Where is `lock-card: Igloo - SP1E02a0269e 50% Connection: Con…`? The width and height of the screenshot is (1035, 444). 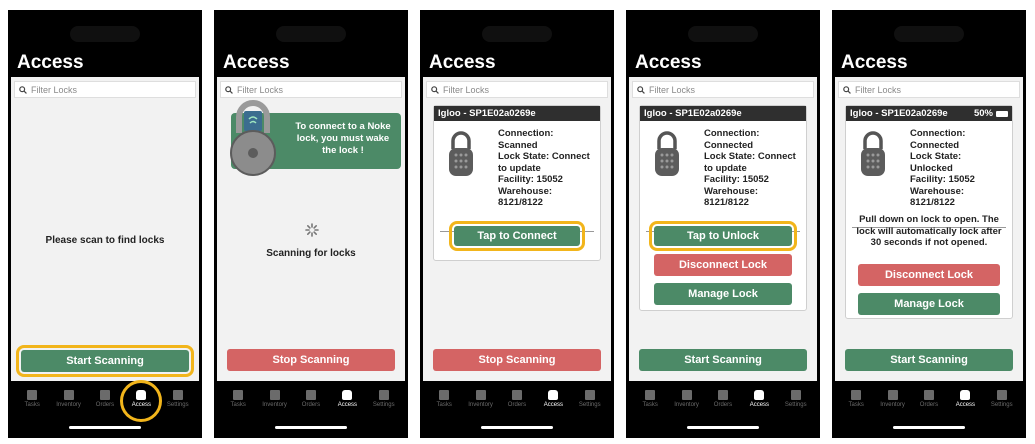 lock-card: Igloo - SP1E02a0269e 50% Connection: Con… is located at coordinates (929, 212).